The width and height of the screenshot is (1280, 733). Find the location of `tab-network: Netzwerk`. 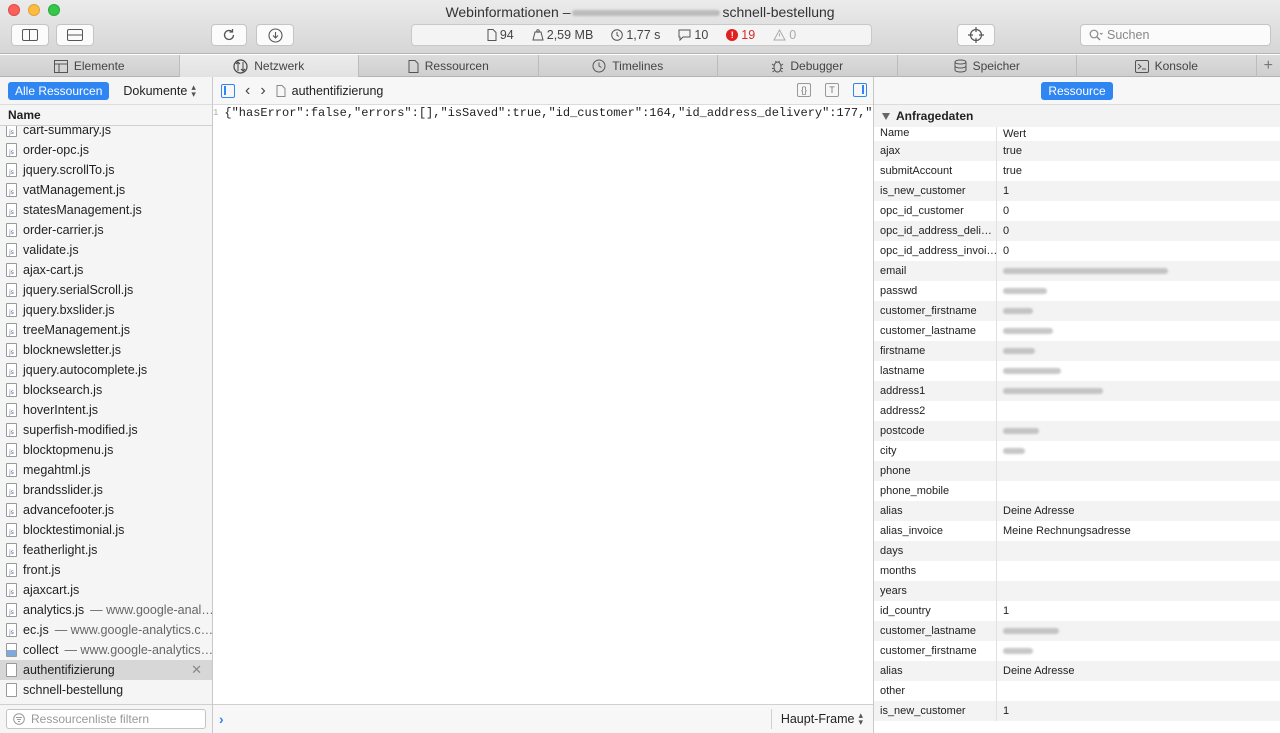

tab-network: Netzwerk is located at coordinates (269, 66).